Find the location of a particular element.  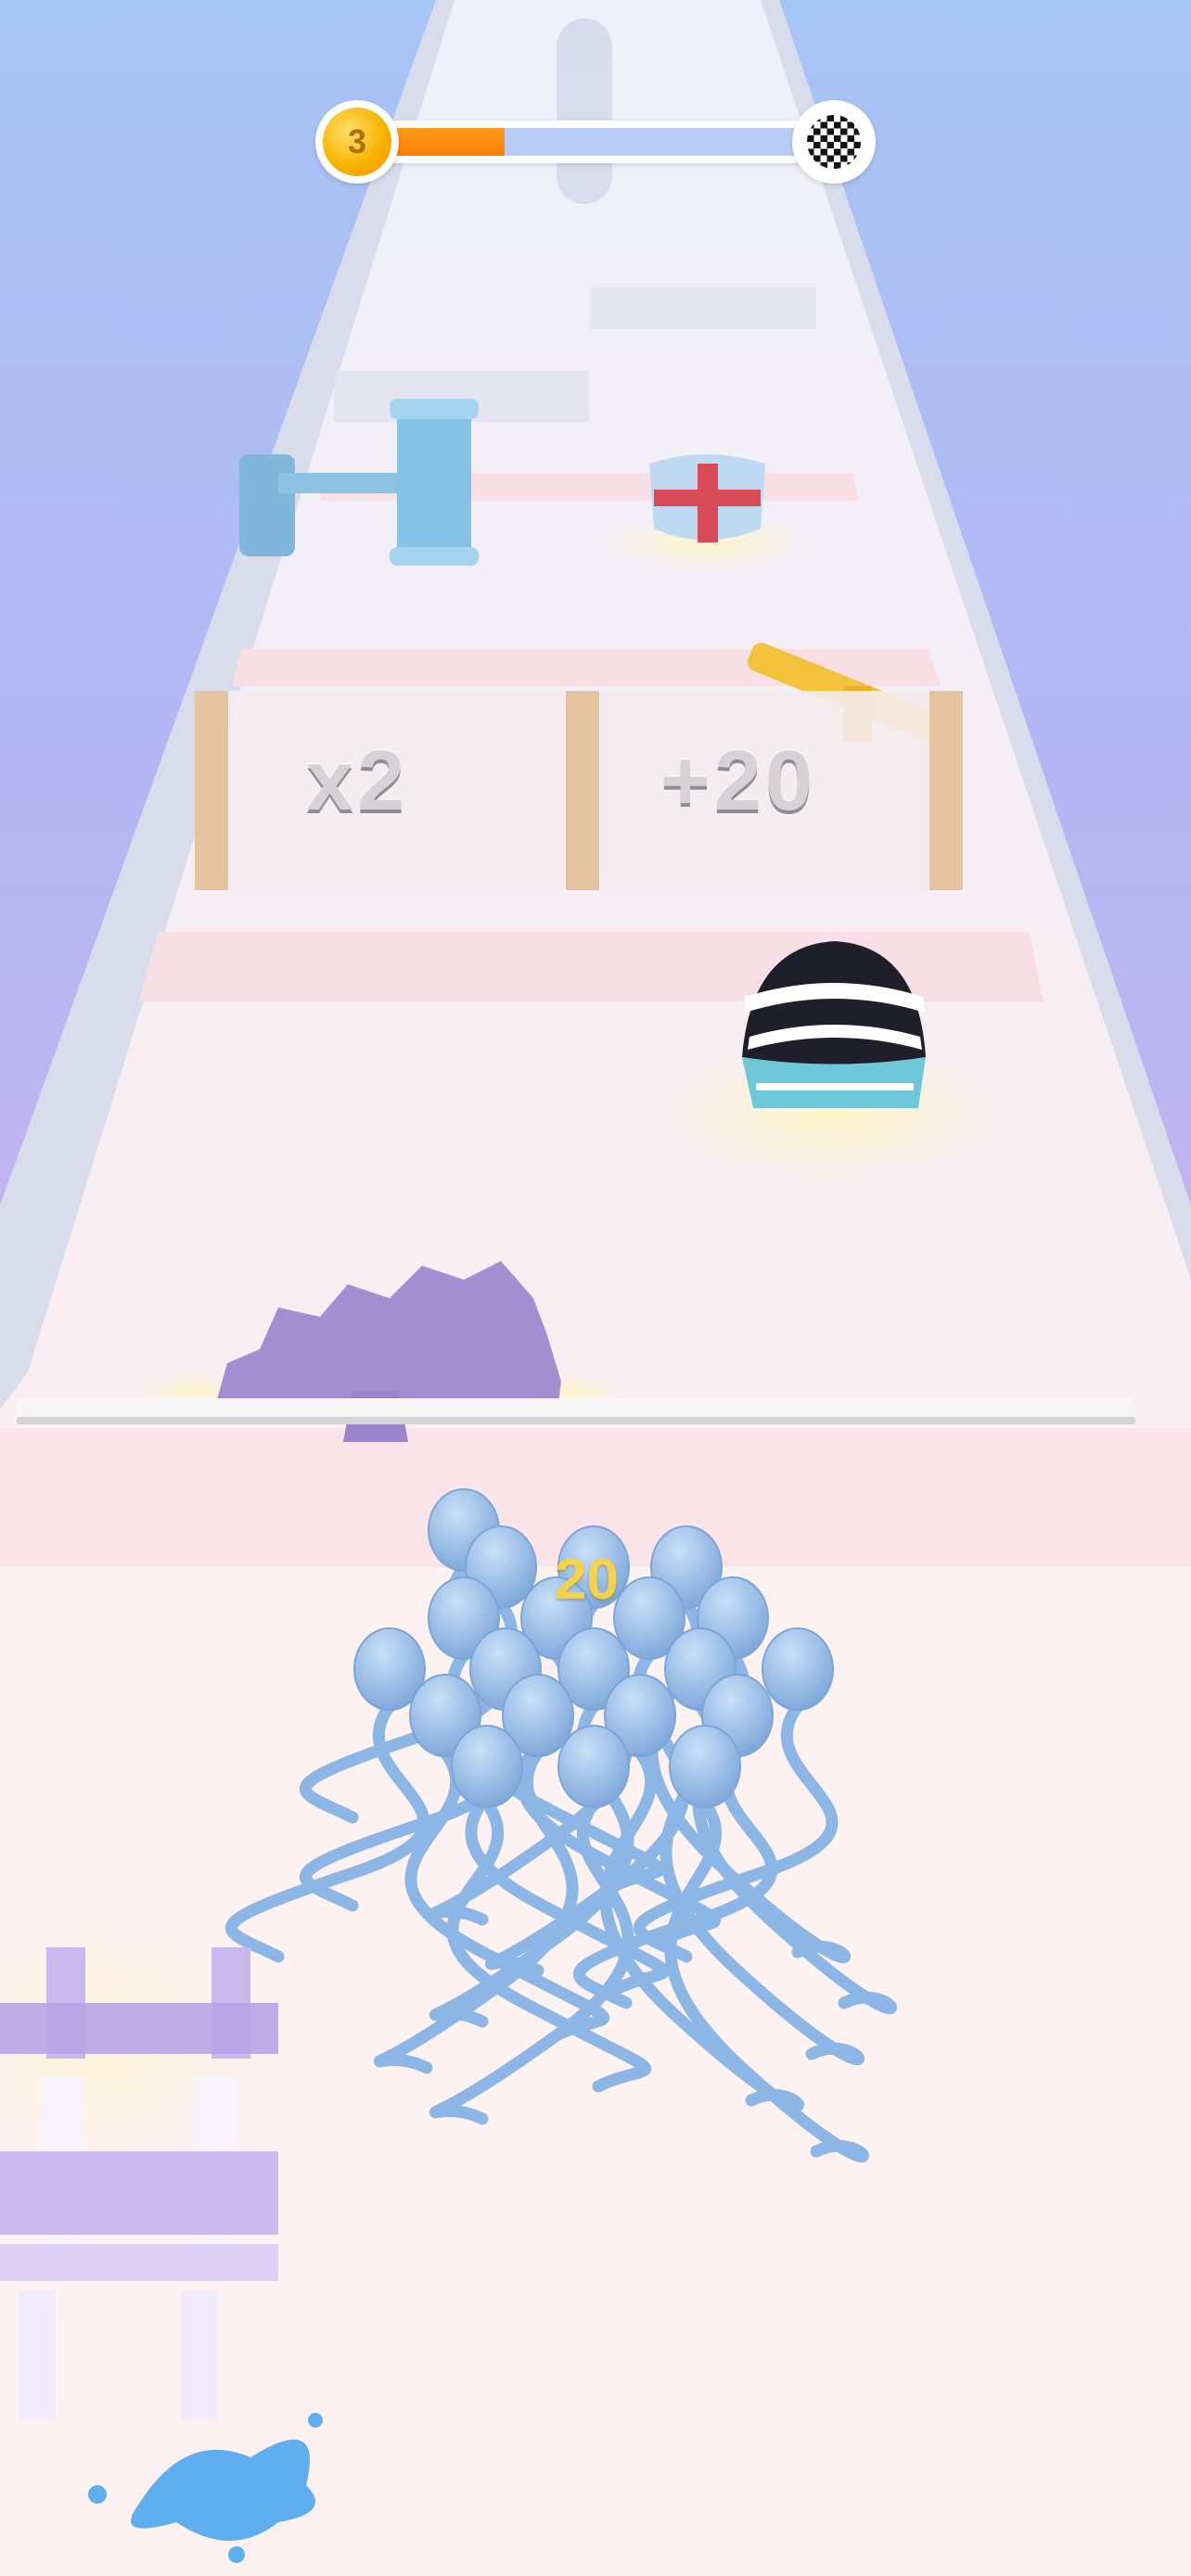

gate-right-label: +20 is located at coordinates (738, 780).